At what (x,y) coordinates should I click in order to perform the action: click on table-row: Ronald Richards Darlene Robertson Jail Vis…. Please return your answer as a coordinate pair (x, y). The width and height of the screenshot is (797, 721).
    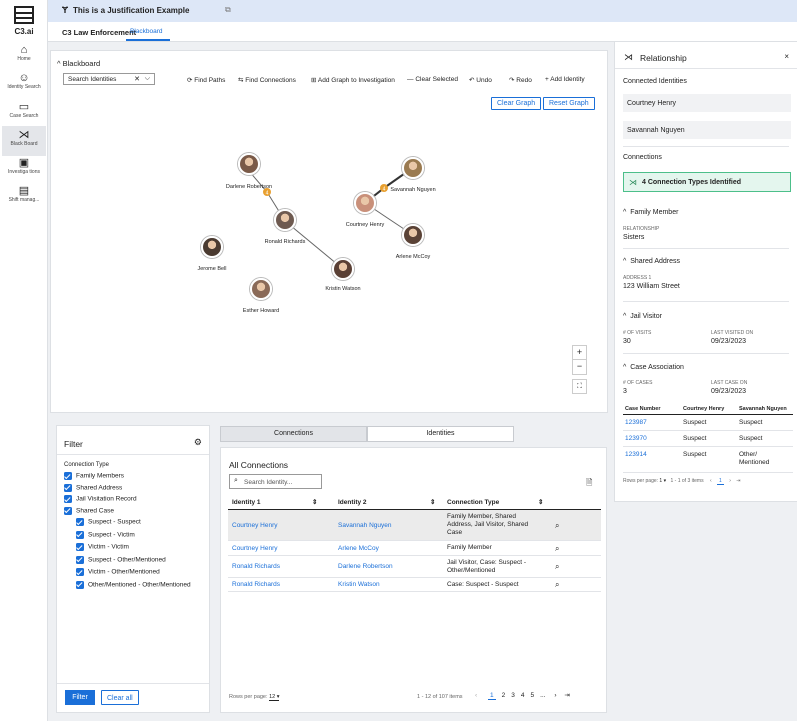
    Looking at the image, I should click on (414, 567).